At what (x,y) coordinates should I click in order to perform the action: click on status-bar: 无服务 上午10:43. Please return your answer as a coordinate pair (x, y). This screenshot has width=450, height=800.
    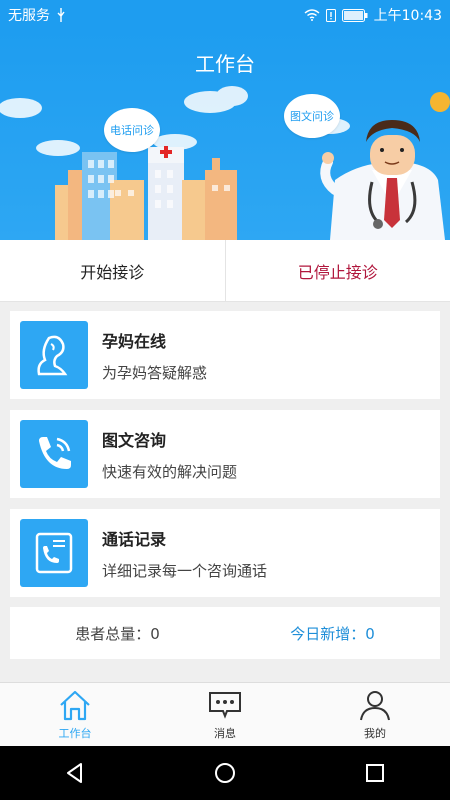
    Looking at the image, I should click on (225, 15).